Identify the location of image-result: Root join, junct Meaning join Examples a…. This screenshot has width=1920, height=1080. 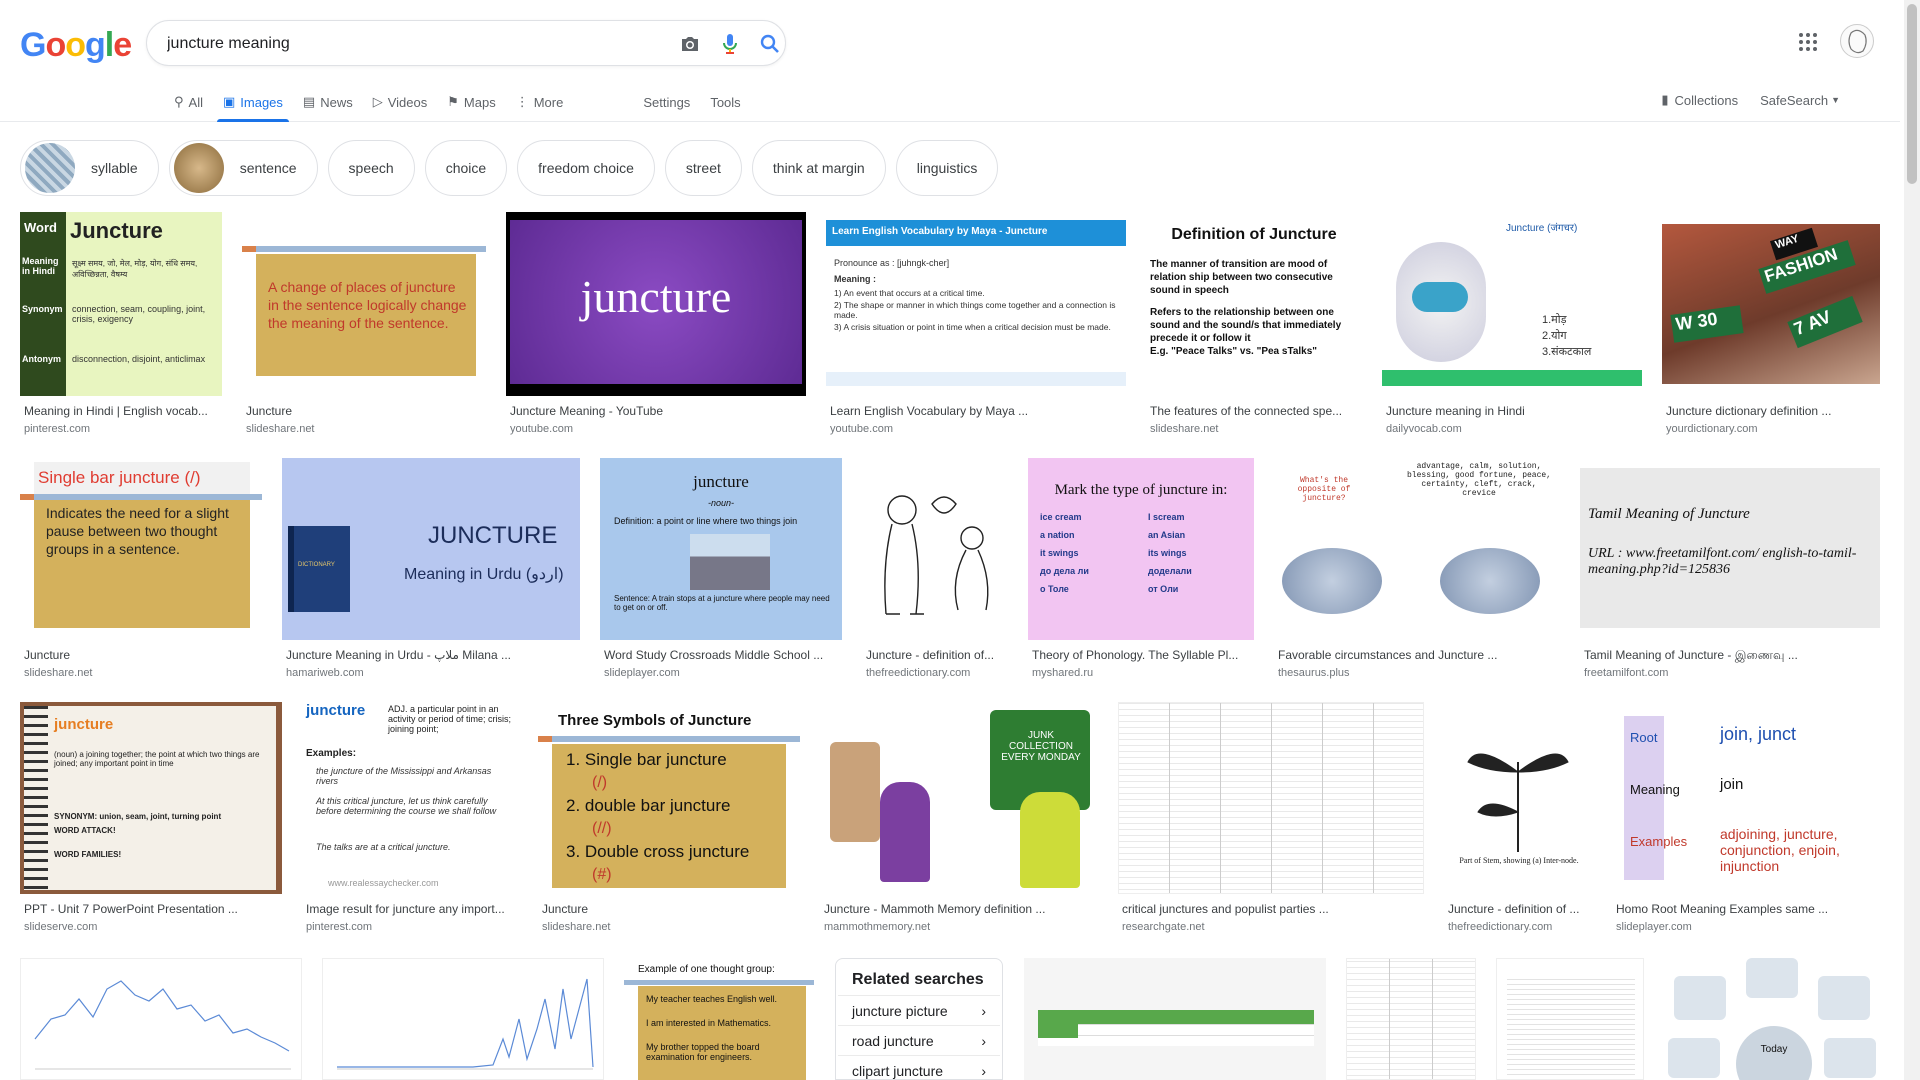
(1746, 820).